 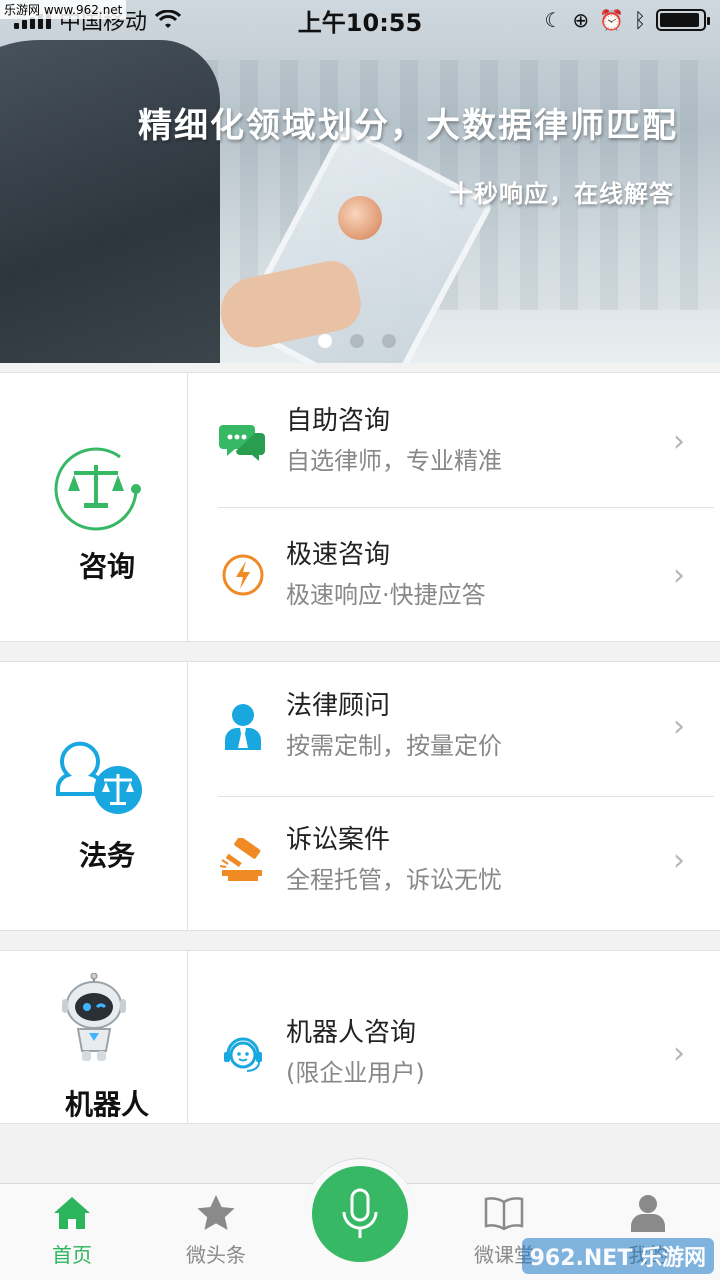 What do you see at coordinates (97, 489) in the screenshot?
I see `scales-circle-icon` at bounding box center [97, 489].